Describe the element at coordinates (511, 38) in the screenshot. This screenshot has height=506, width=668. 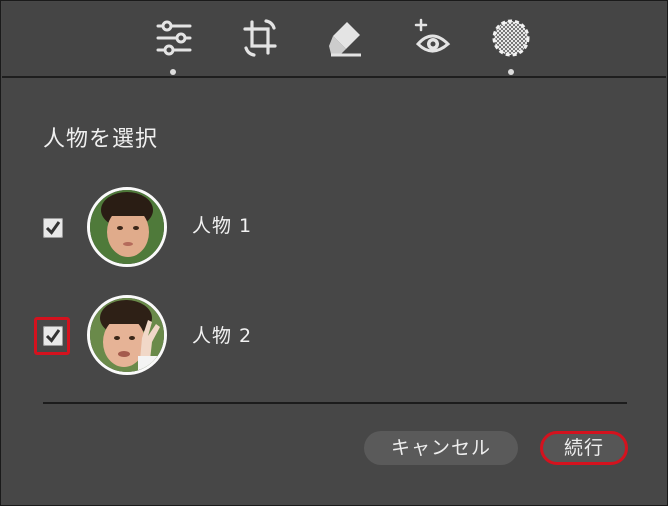
I see `mask-icon` at that location.